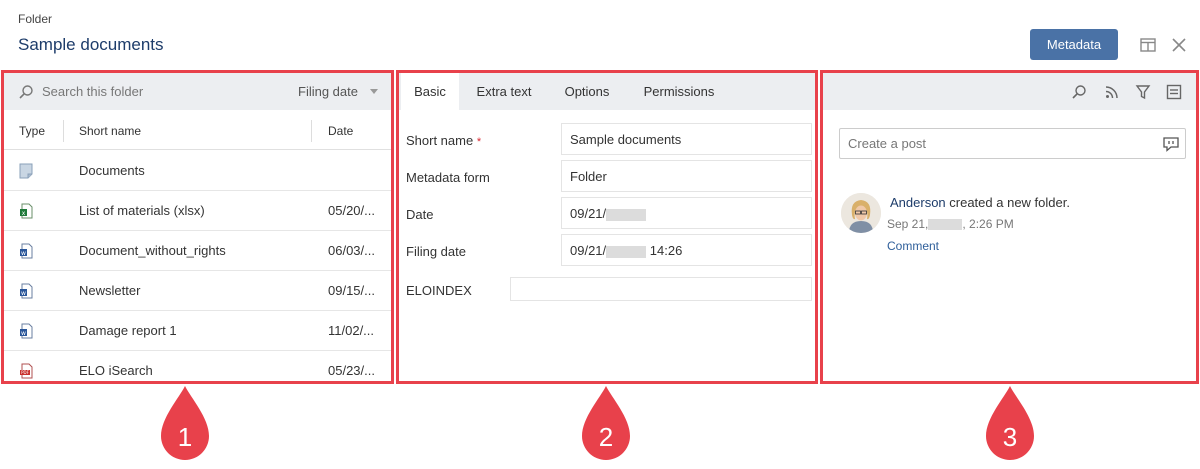 This screenshot has height=469, width=1200. What do you see at coordinates (374, 91) in the screenshot?
I see `chevron-down-icon` at bounding box center [374, 91].